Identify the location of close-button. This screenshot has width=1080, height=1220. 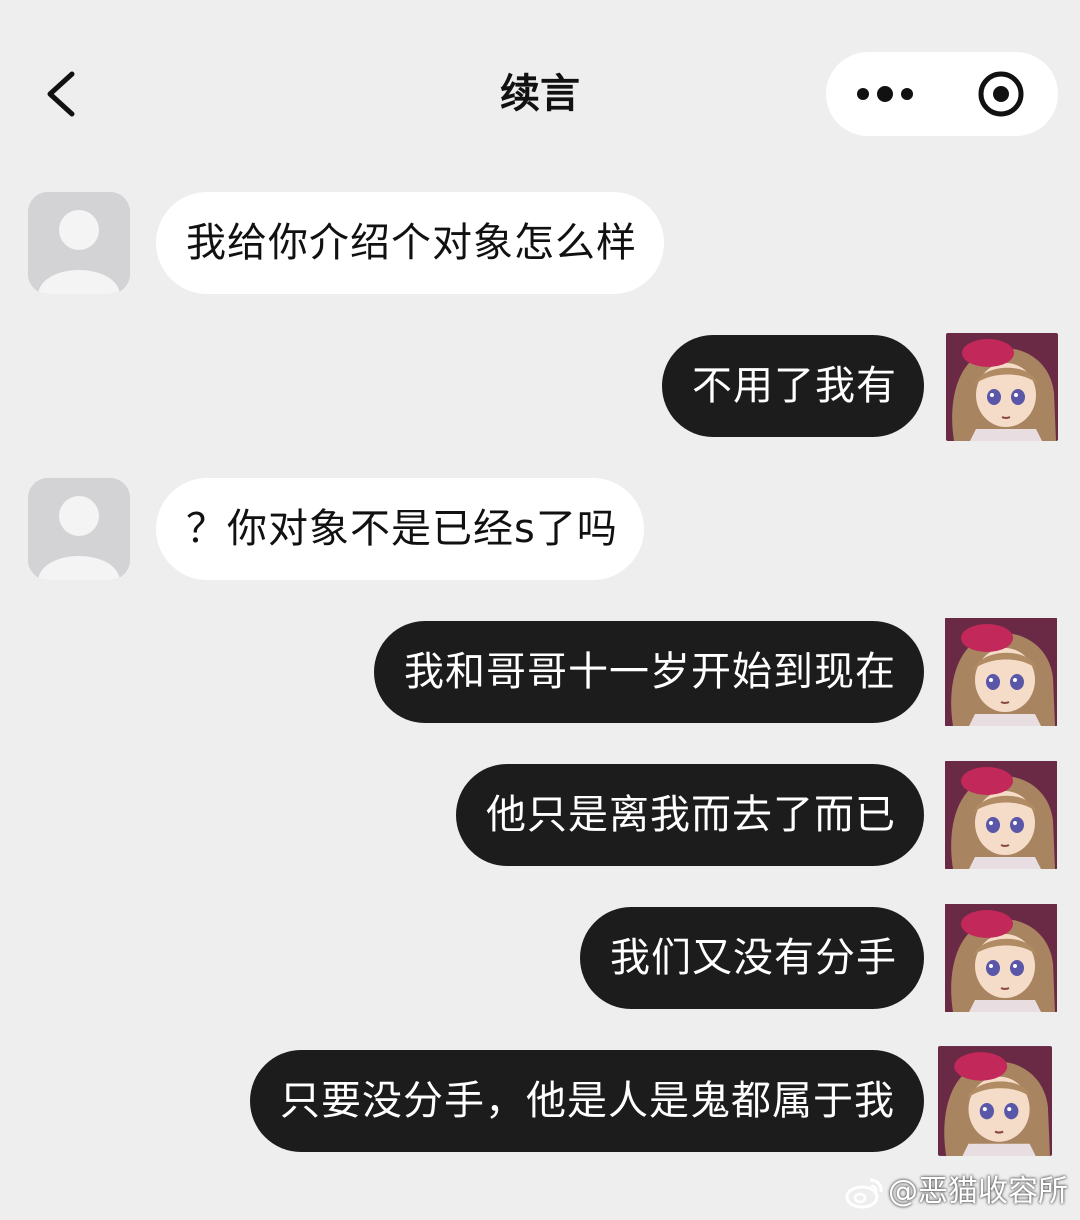
(1001, 94).